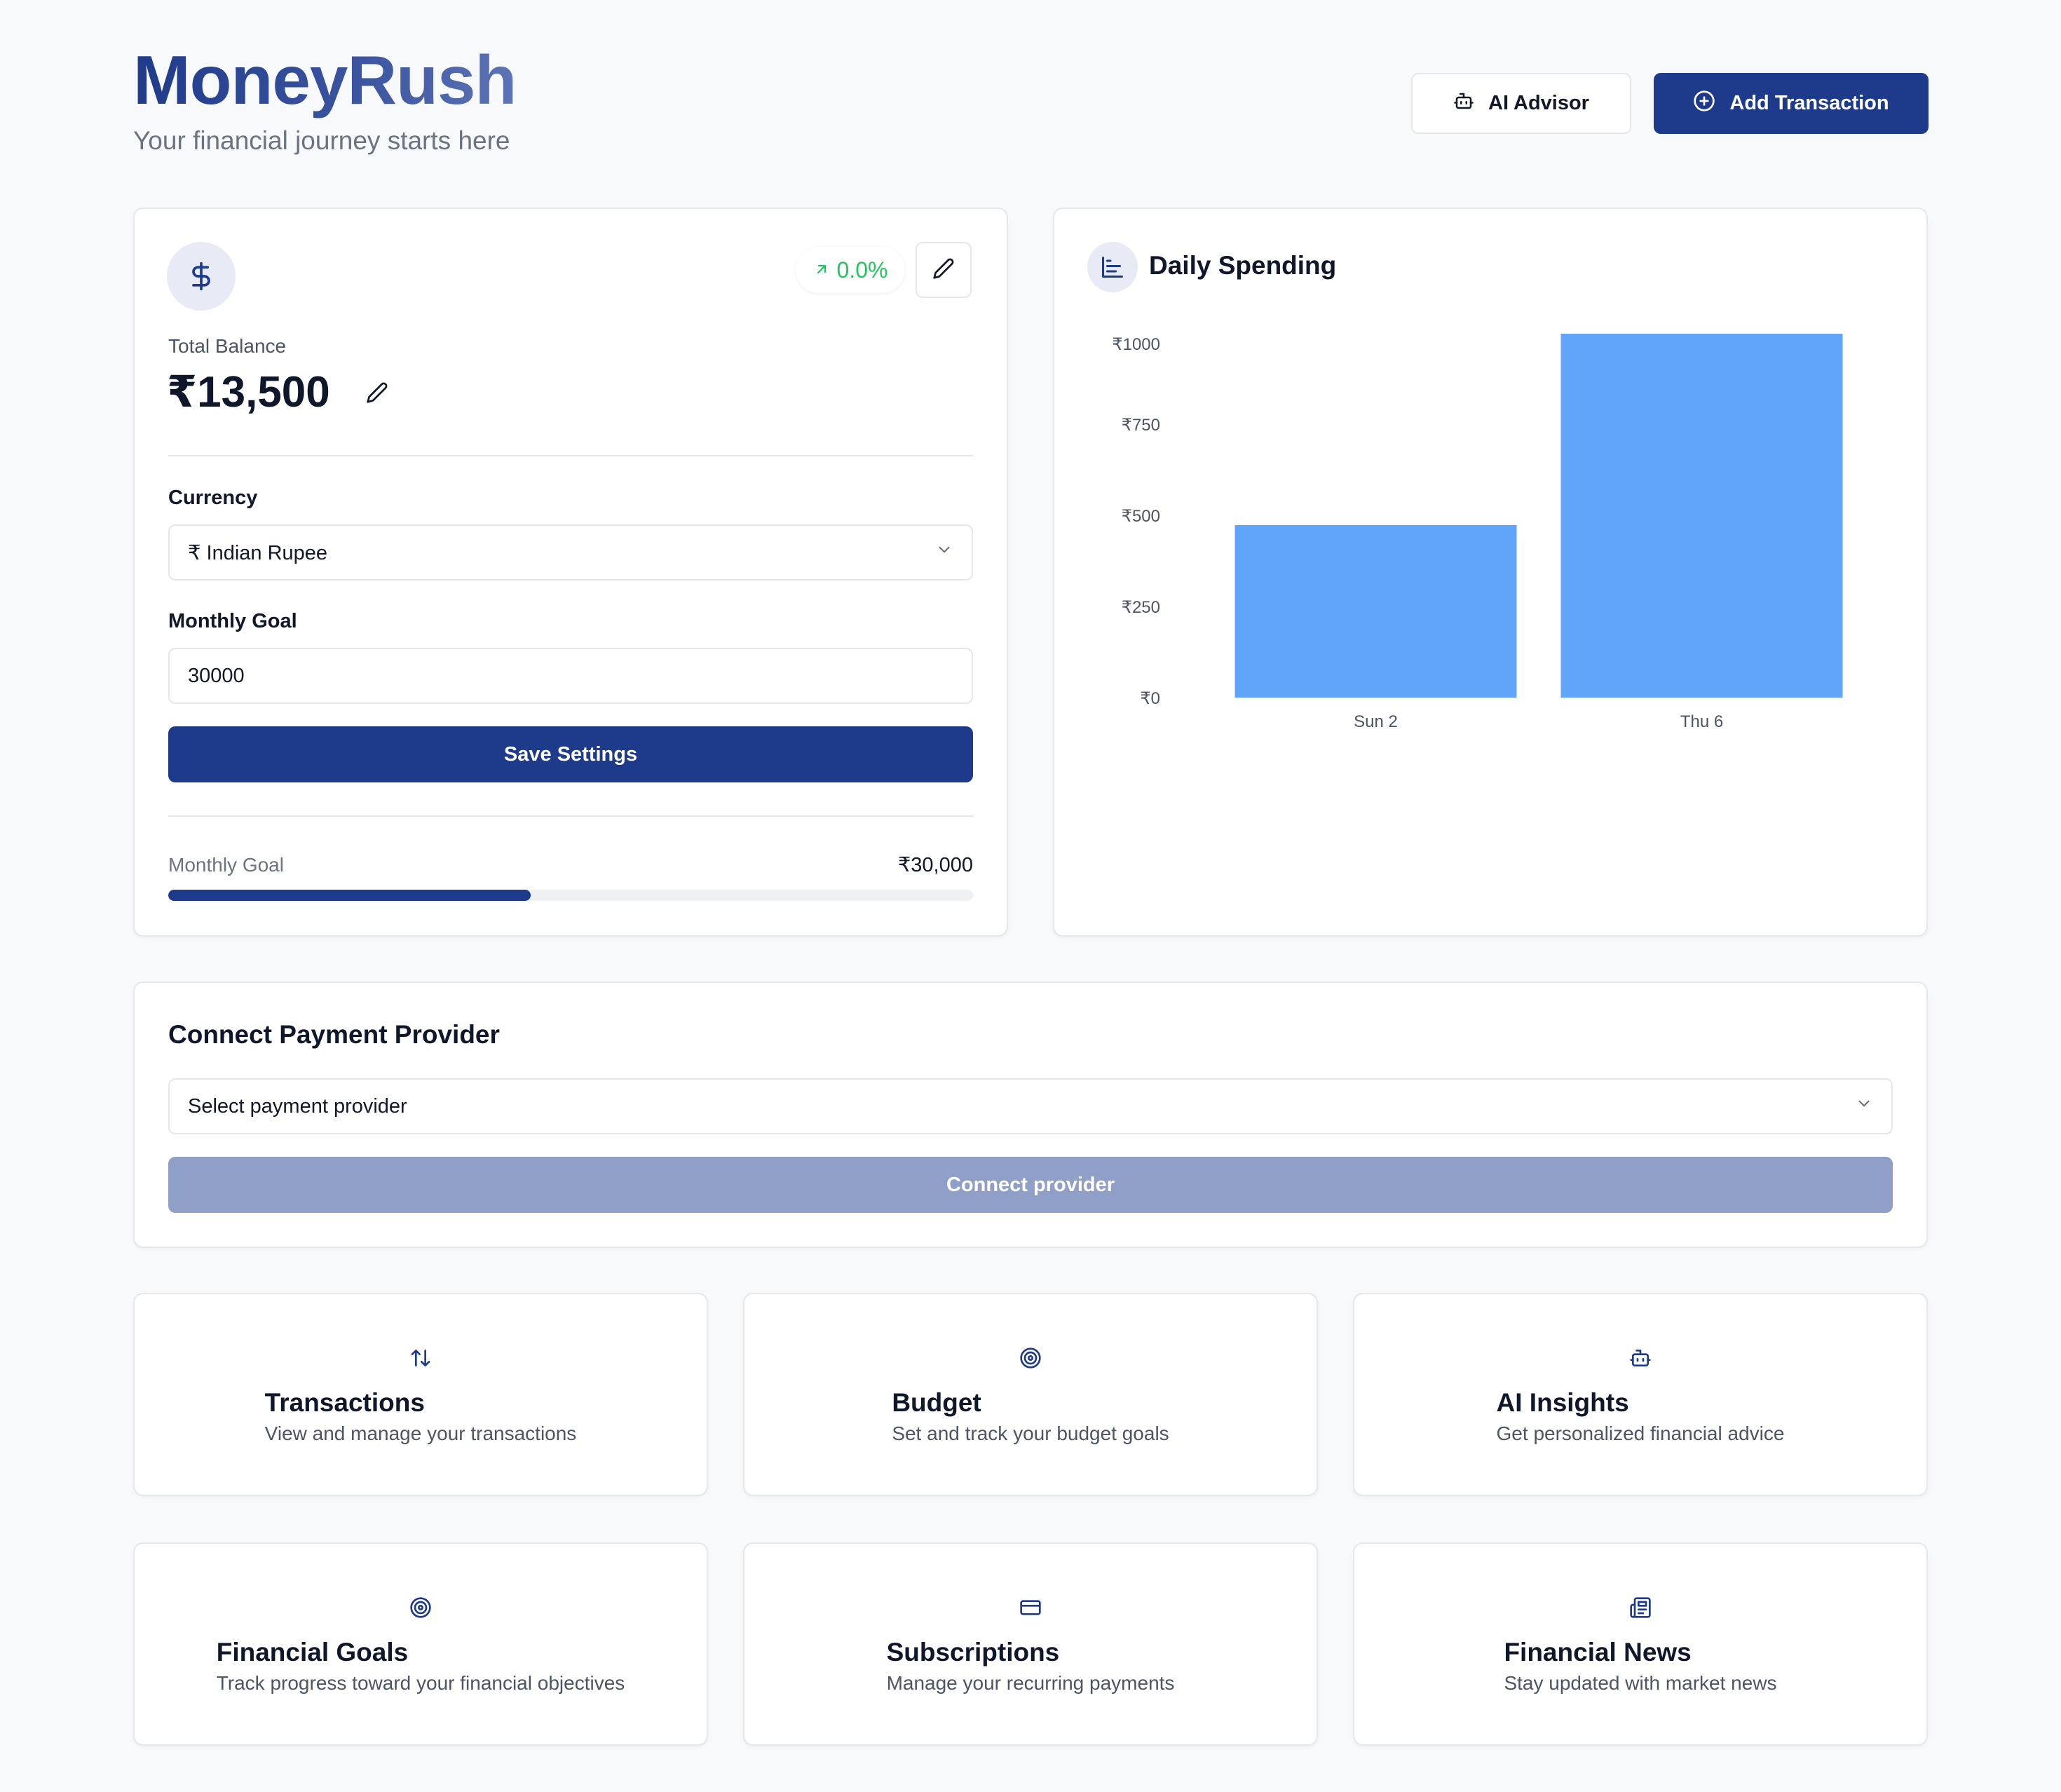 The height and width of the screenshot is (1792, 2061). What do you see at coordinates (1136, 344) in the screenshot?
I see `y-tick-label: ₹1000` at bounding box center [1136, 344].